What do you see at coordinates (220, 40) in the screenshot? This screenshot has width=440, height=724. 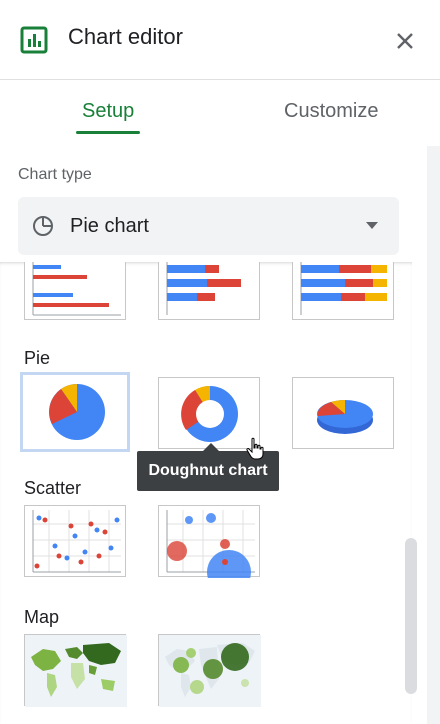 I see `editor-header: Chart editor` at bounding box center [220, 40].